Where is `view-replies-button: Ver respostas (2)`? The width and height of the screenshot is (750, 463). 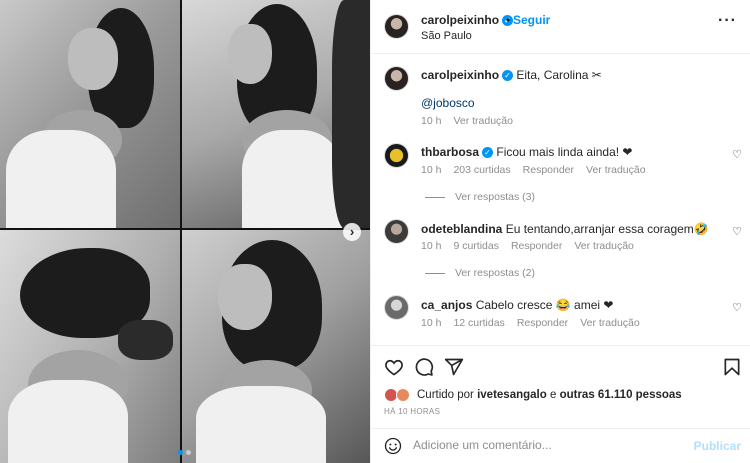 view-replies-button: Ver respostas (2) is located at coordinates (480, 273).